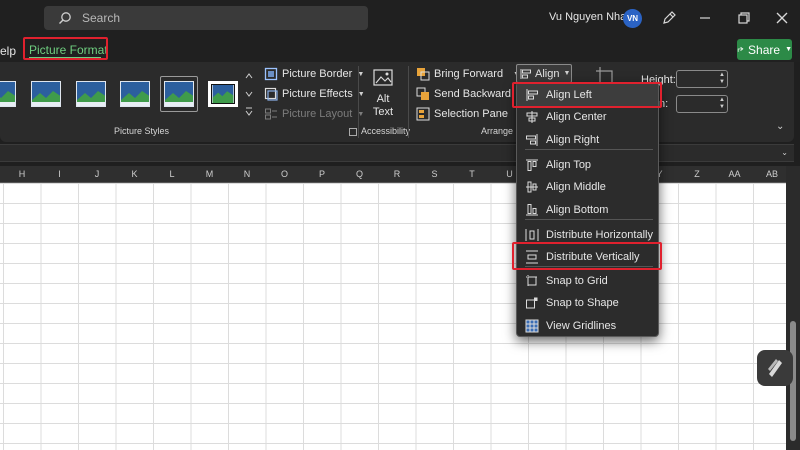 This screenshot has height=450, width=800. I want to click on column-header-aa: AA, so click(734, 174).